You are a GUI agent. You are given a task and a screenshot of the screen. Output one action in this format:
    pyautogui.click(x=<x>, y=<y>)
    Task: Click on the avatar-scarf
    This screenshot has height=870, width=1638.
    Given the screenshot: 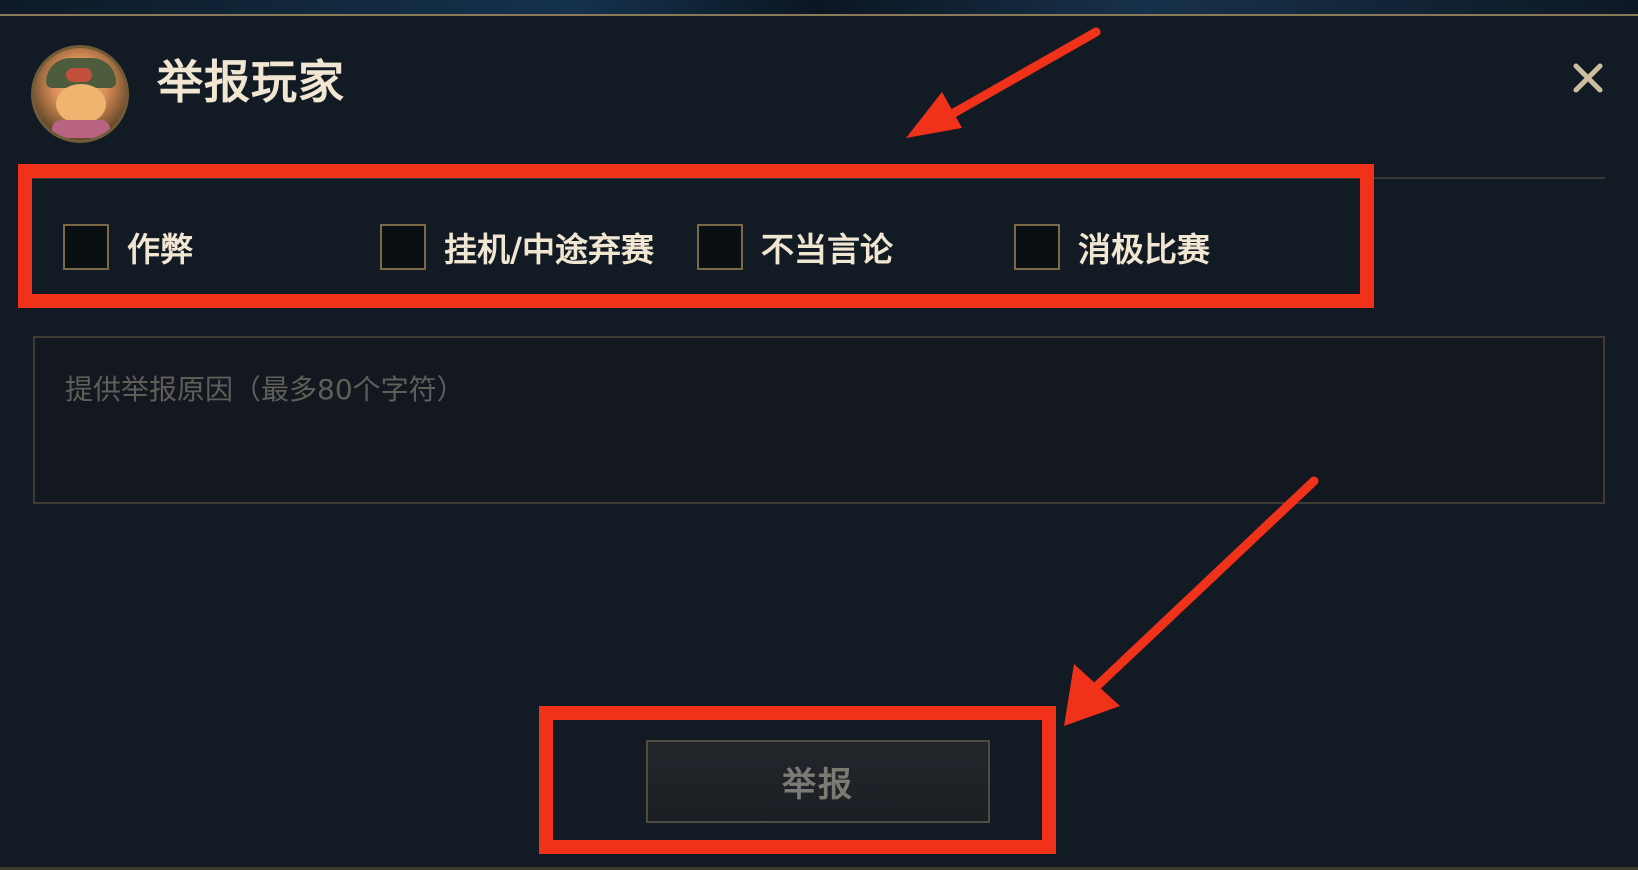 What is the action you would take?
    pyautogui.click(x=81, y=129)
    